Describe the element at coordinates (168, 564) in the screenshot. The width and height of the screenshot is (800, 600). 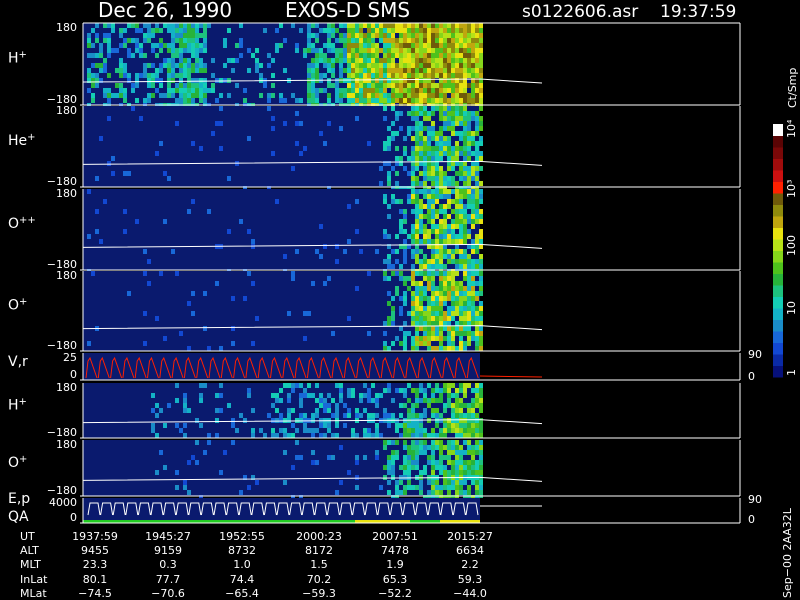
I see `ephemeris-value: 0.3` at that location.